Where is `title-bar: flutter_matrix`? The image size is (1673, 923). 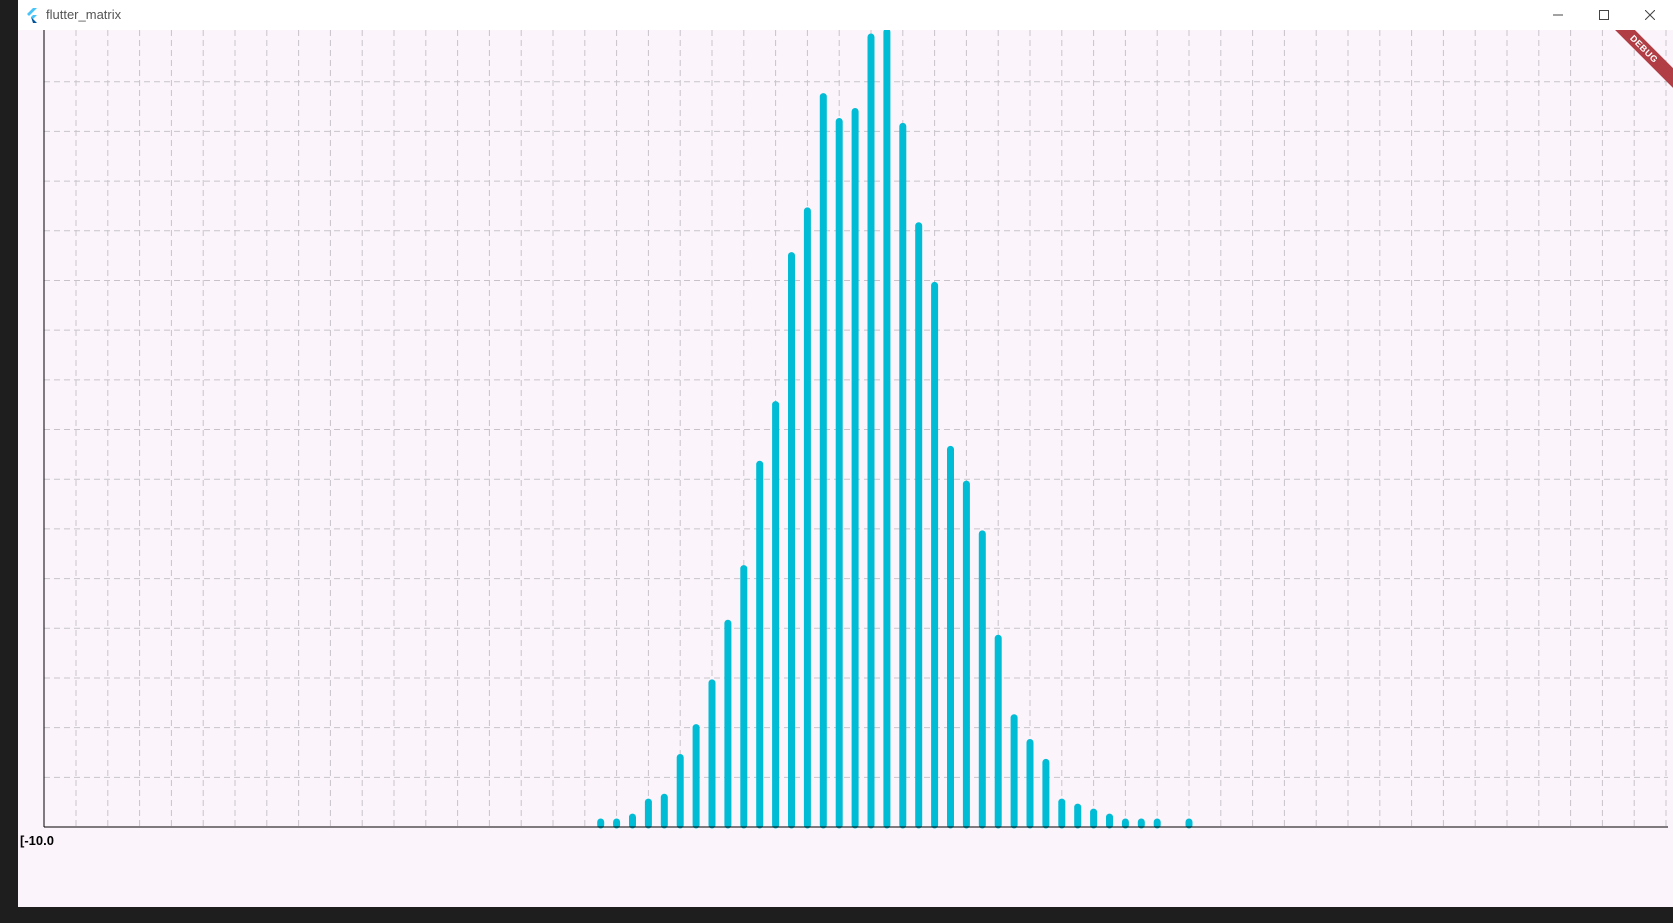
title-bar: flutter_matrix is located at coordinates (845, 15).